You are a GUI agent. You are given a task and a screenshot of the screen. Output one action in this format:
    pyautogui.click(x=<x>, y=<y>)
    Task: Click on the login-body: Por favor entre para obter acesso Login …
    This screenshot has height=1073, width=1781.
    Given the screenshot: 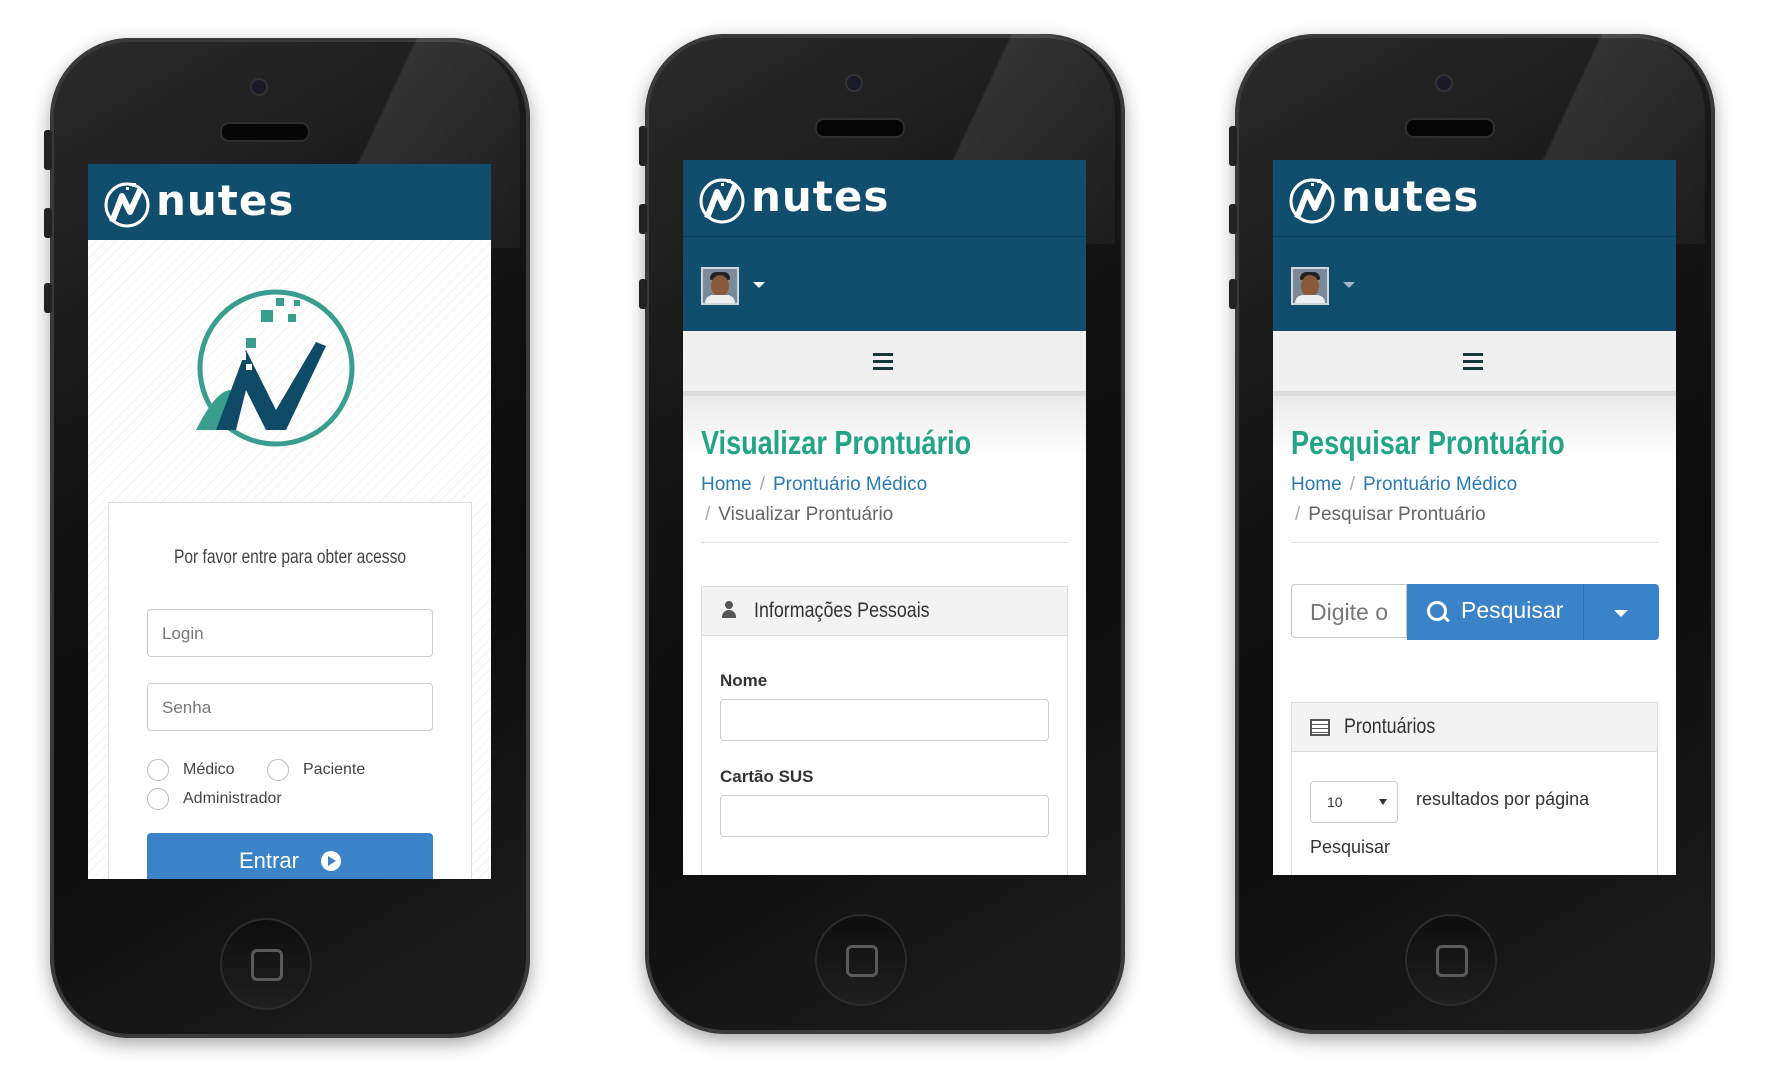 What is the action you would take?
    pyautogui.click(x=289, y=559)
    